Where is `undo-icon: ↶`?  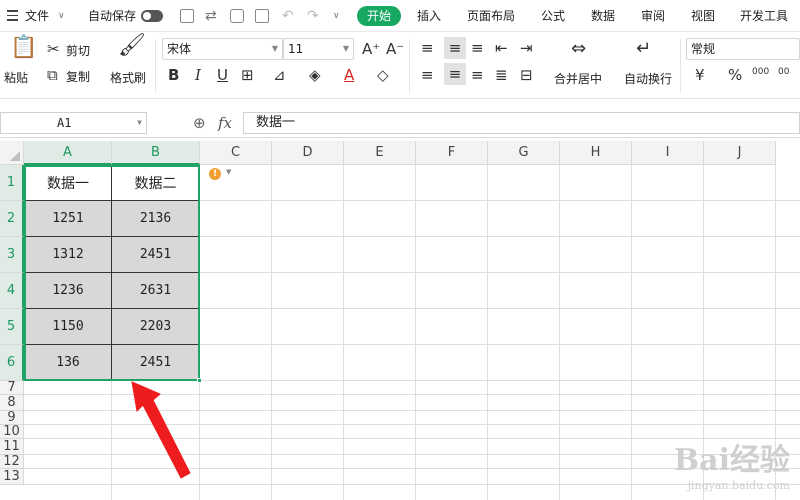 undo-icon: ↶ is located at coordinates (288, 16).